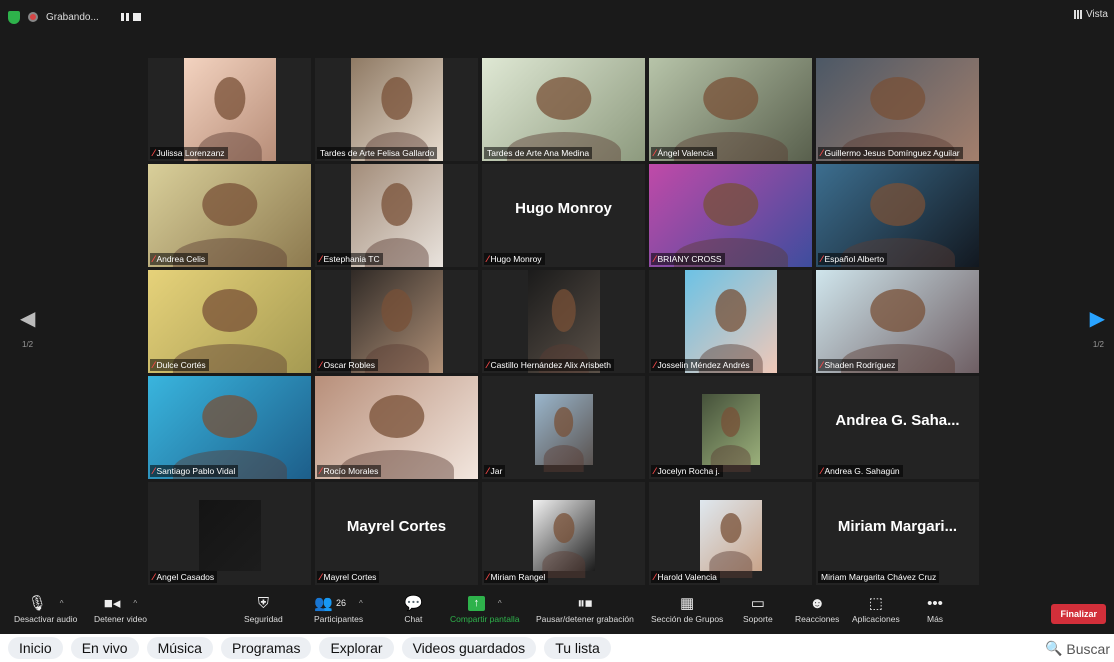 This screenshot has height=662, width=1114. Describe the element at coordinates (1098, 344) in the screenshot. I see `page-indicator-right: 1/2` at that location.